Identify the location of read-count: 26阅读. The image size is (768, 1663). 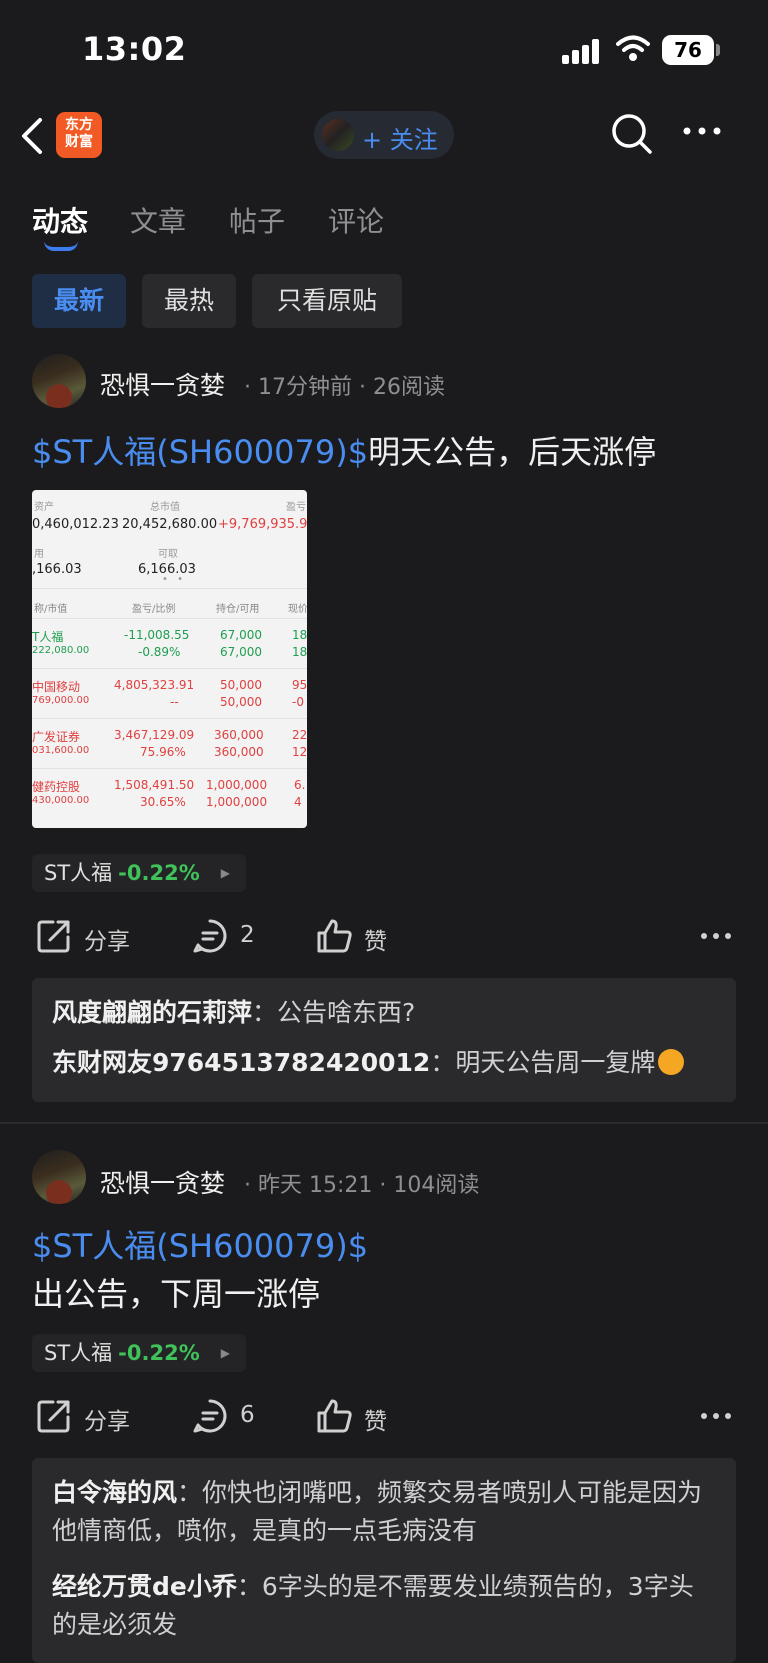
(408, 387).